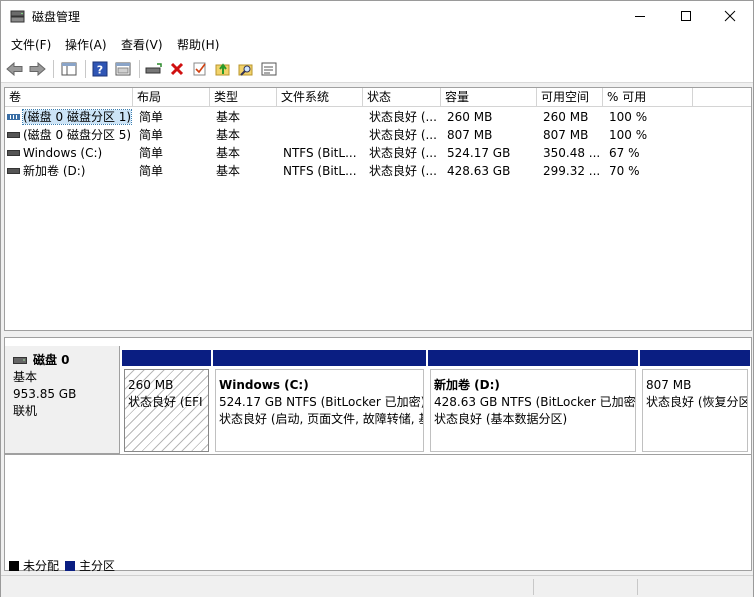 The width and height of the screenshot is (754, 597). I want to click on forward-button, so click(37, 69).